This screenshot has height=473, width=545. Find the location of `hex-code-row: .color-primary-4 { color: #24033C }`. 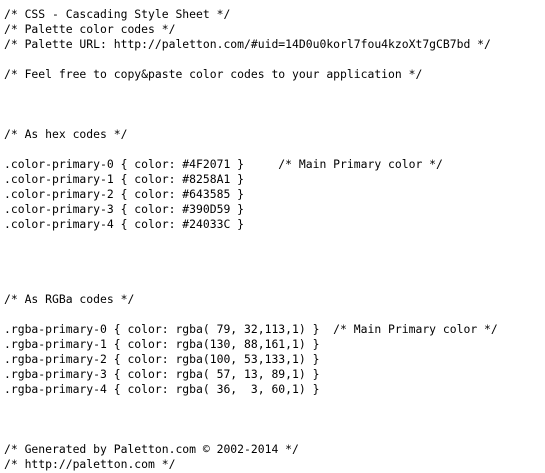

hex-code-row: .color-primary-4 { color: #24033C } is located at coordinates (124, 224).